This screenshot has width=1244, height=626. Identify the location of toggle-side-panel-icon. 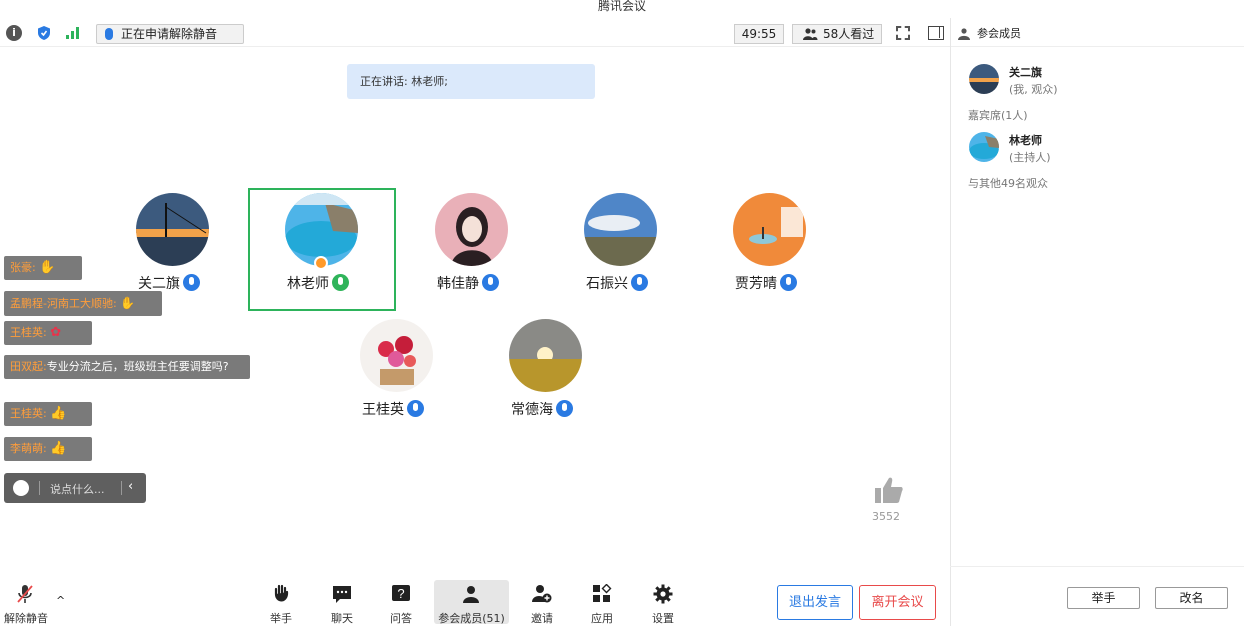
(936, 33).